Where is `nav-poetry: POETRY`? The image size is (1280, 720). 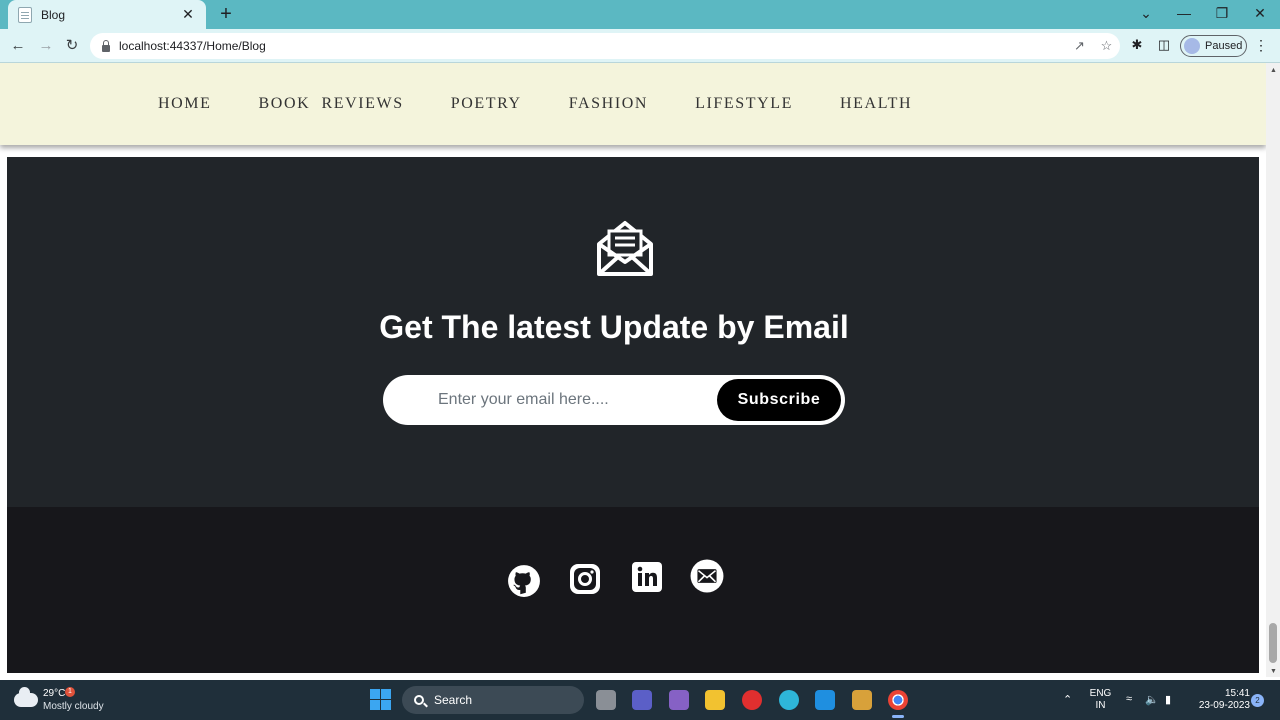
nav-poetry: POETRY is located at coordinates (486, 104).